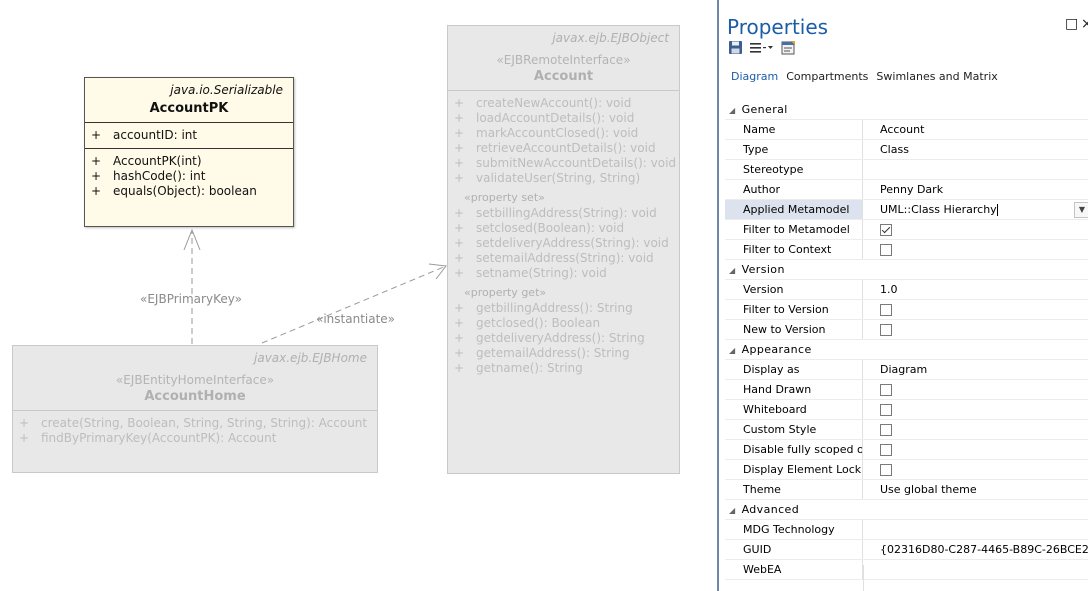 The width and height of the screenshot is (1088, 591). Describe the element at coordinates (226, 90) in the screenshot. I see `parent-class-label: java.io.Serializable` at that location.